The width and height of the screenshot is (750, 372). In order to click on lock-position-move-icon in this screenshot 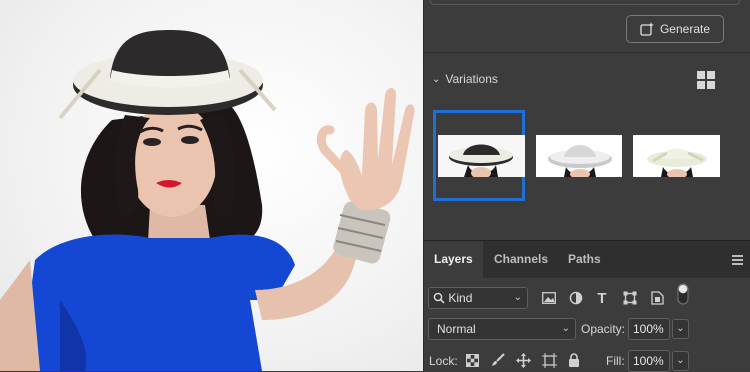, I will do `click(523, 360)`.